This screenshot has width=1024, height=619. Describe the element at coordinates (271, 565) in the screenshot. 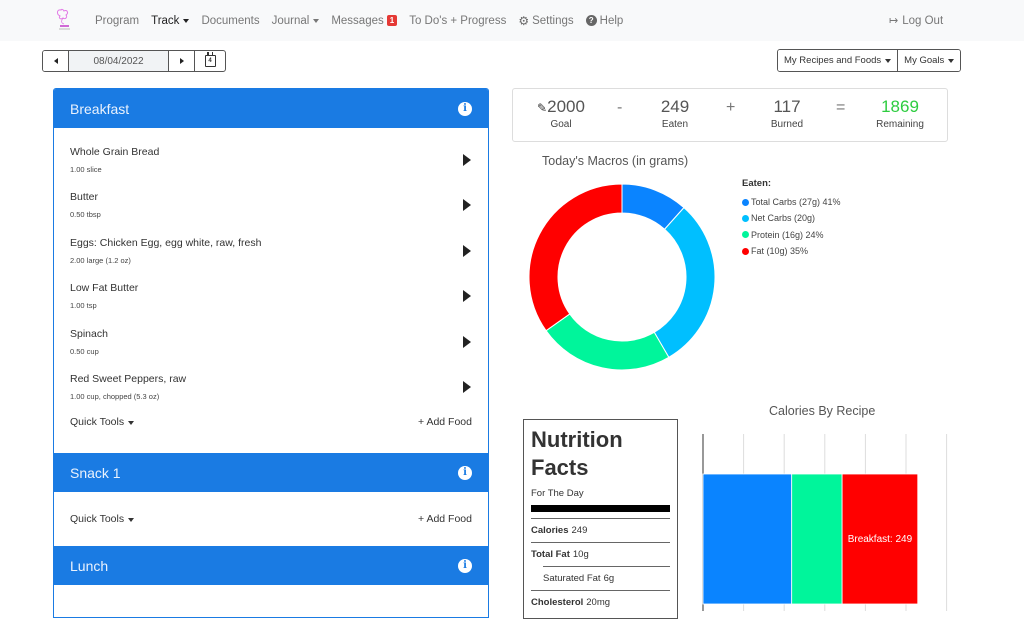

I see `meal-header: Lunch i` at that location.